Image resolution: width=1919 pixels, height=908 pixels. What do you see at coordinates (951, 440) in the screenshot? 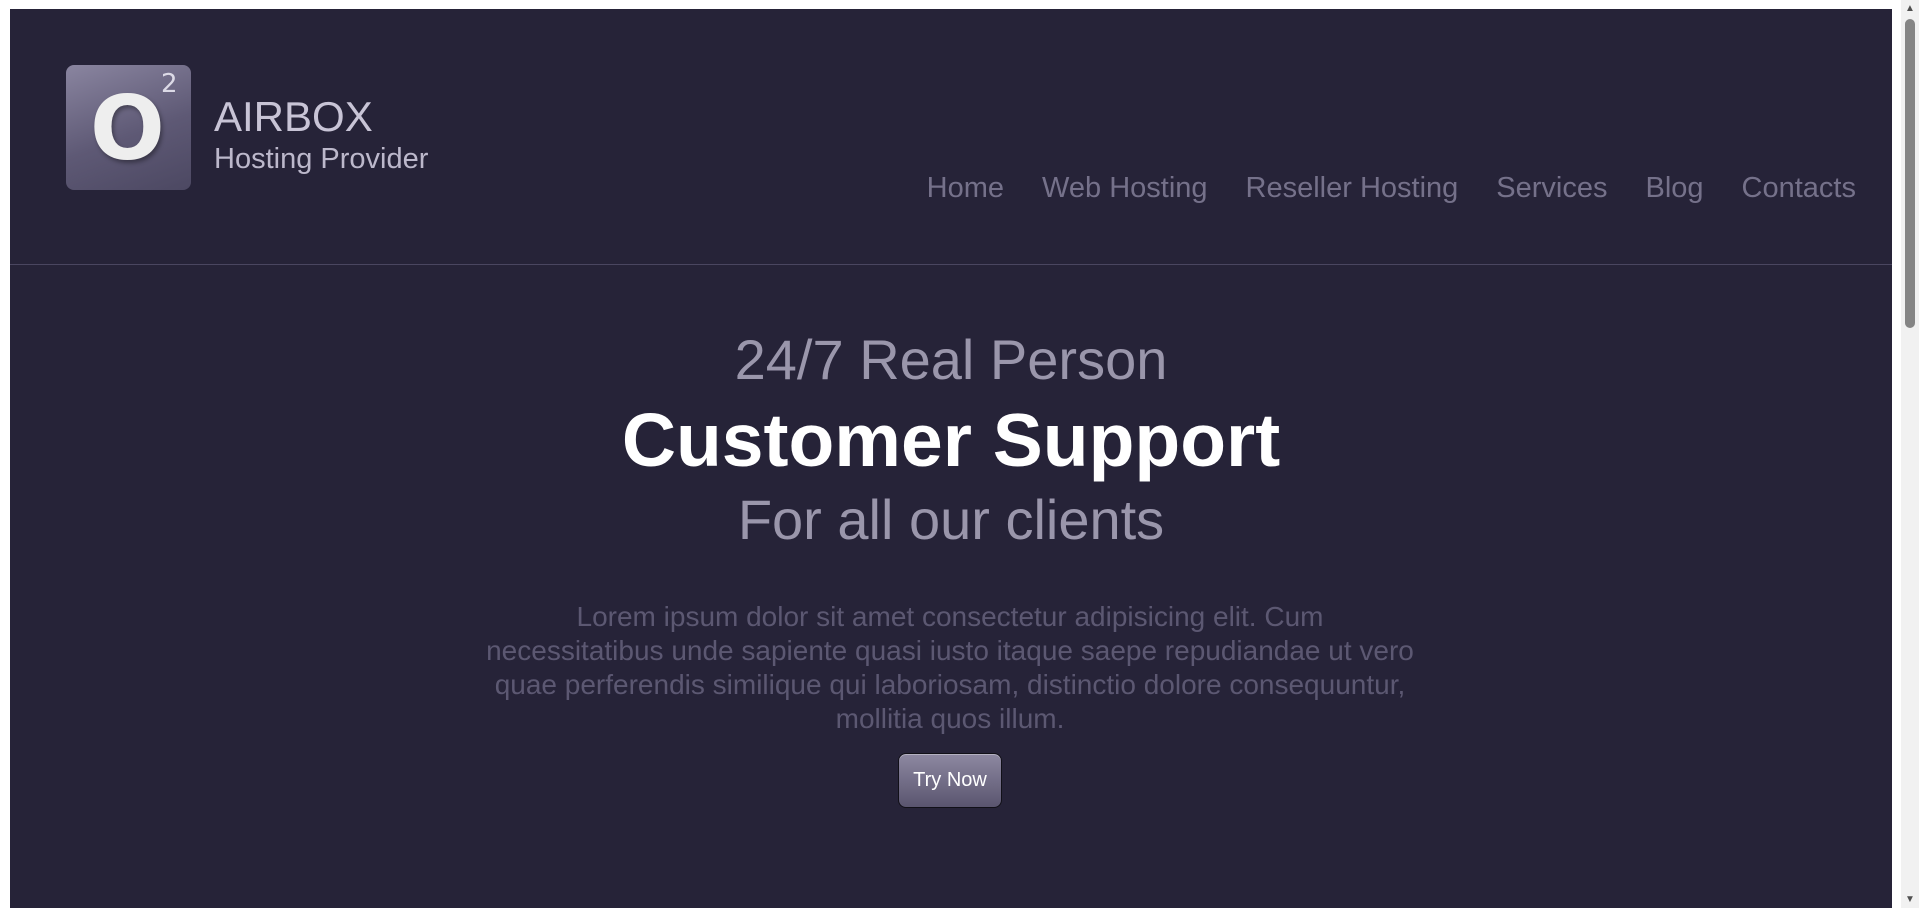
I see `hero-title: Customer Support` at bounding box center [951, 440].